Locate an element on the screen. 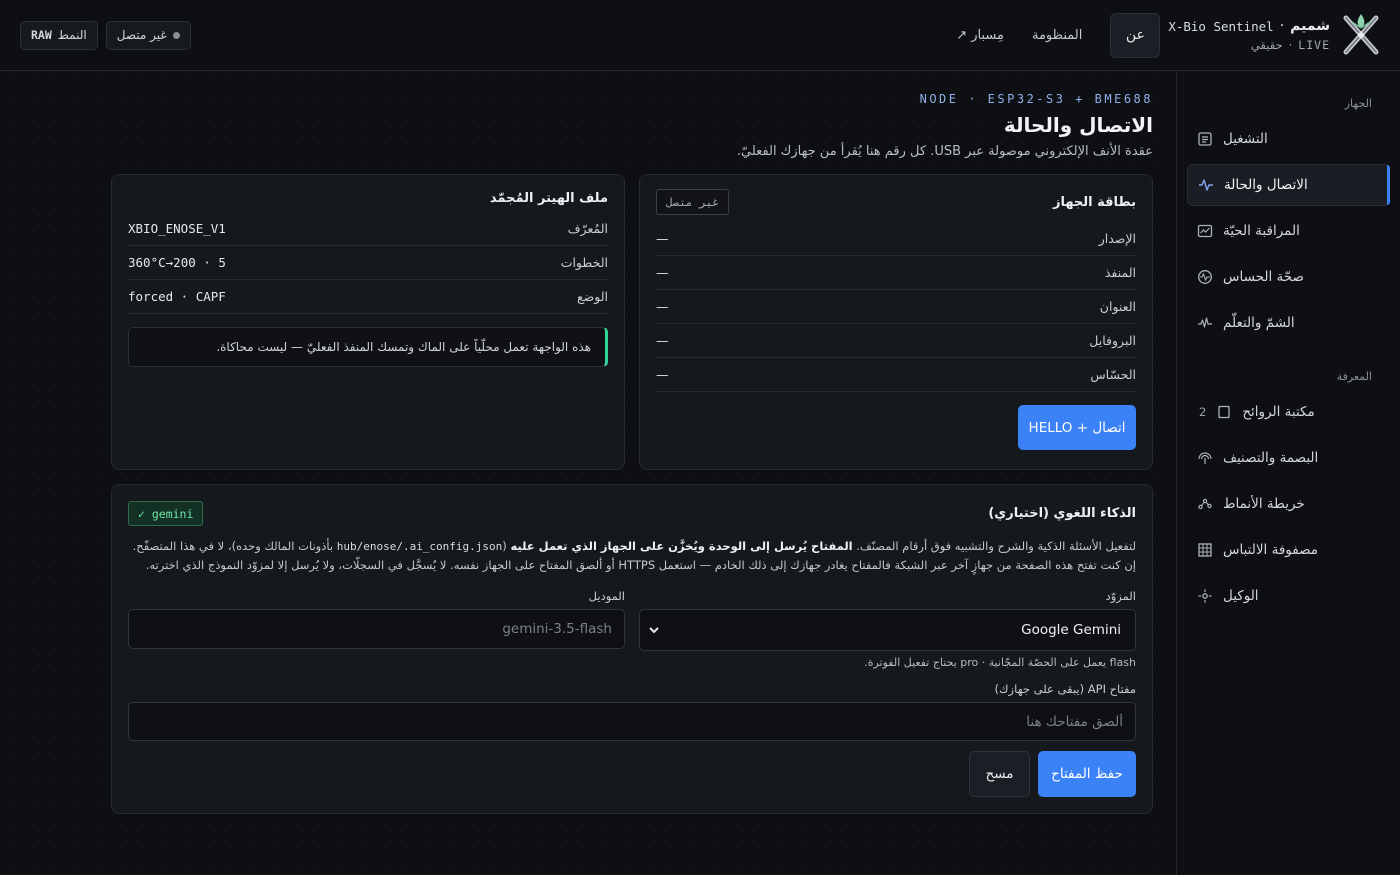 The image size is (1400, 875). provider-label: المزوّد is located at coordinates (1120, 596).